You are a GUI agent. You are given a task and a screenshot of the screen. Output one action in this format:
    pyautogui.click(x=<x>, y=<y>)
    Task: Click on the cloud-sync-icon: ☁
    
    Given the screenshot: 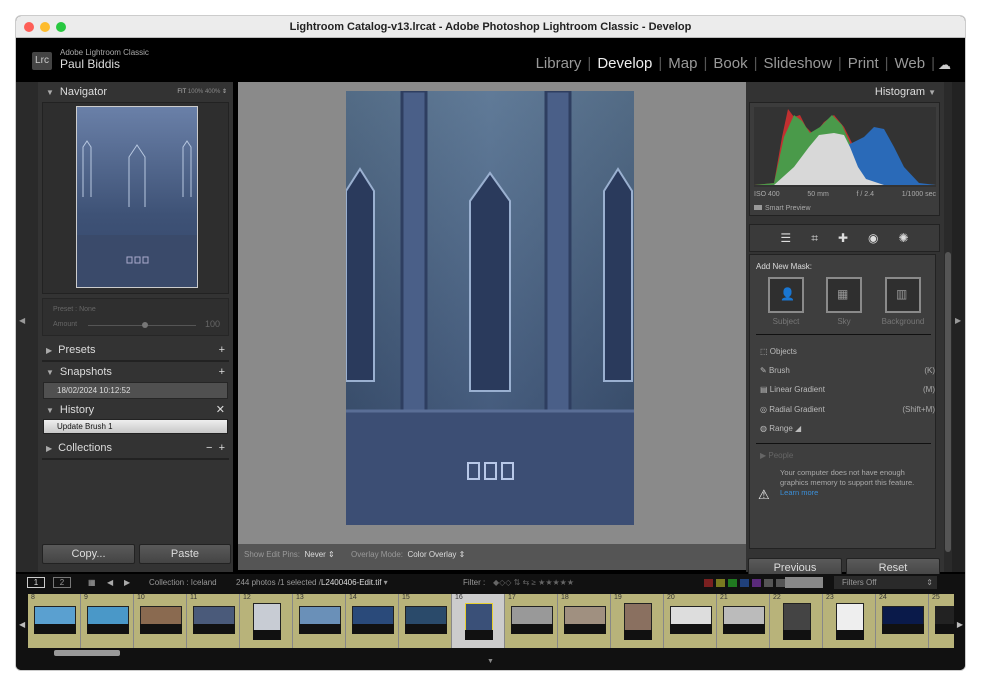 What is the action you would take?
    pyautogui.click(x=944, y=65)
    